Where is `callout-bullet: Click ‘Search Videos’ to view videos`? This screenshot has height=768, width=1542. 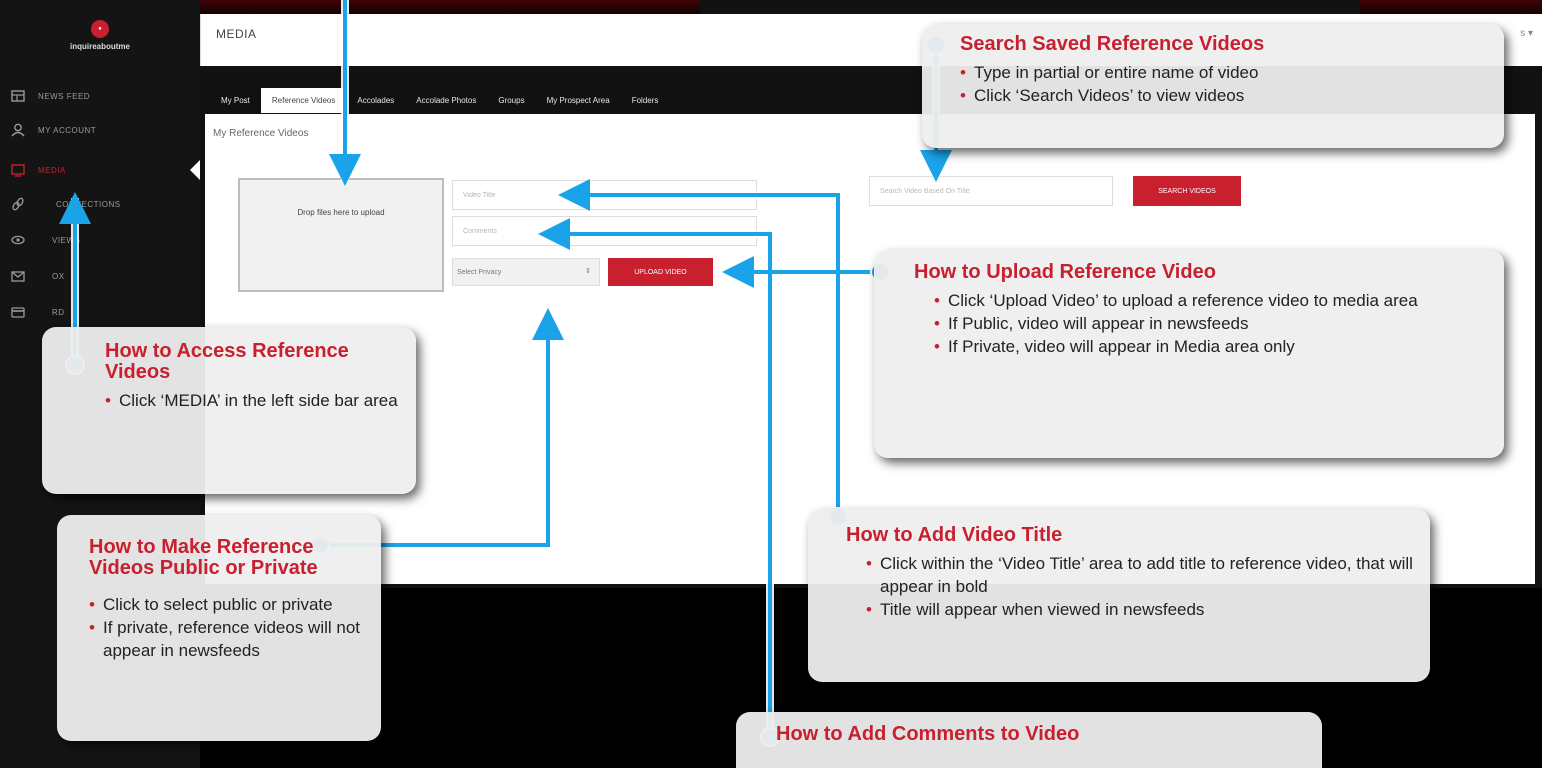
callout-bullet: Click ‘Search Videos’ to view videos is located at coordinates (1224, 95).